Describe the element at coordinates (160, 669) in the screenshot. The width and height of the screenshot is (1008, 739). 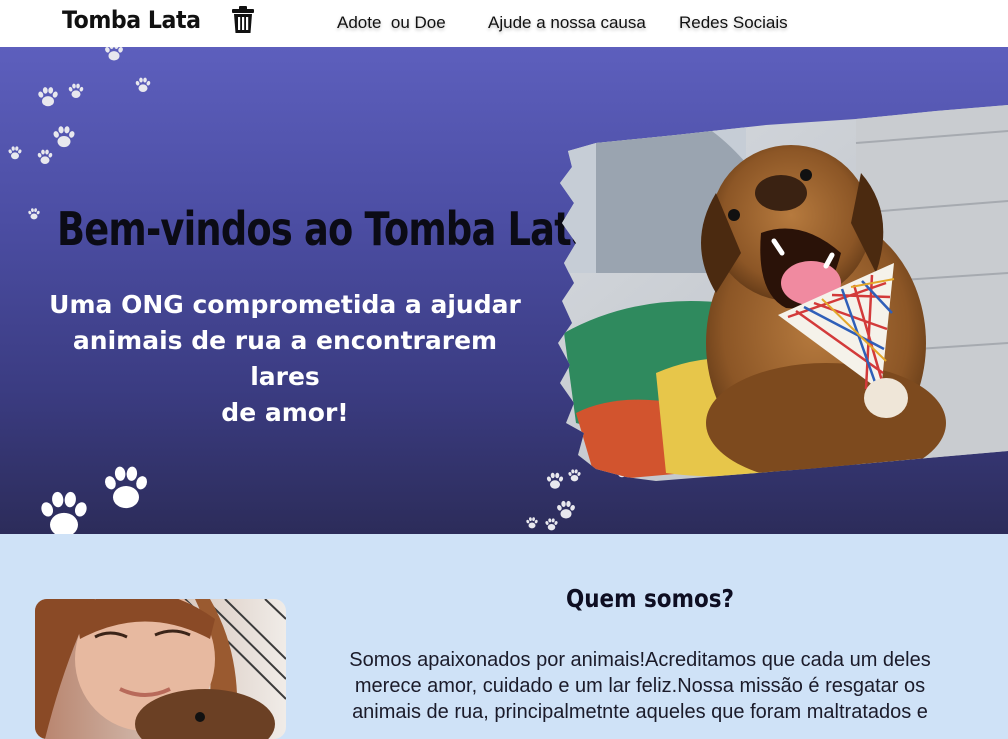
I see `volunteer-with-dog-photo` at that location.